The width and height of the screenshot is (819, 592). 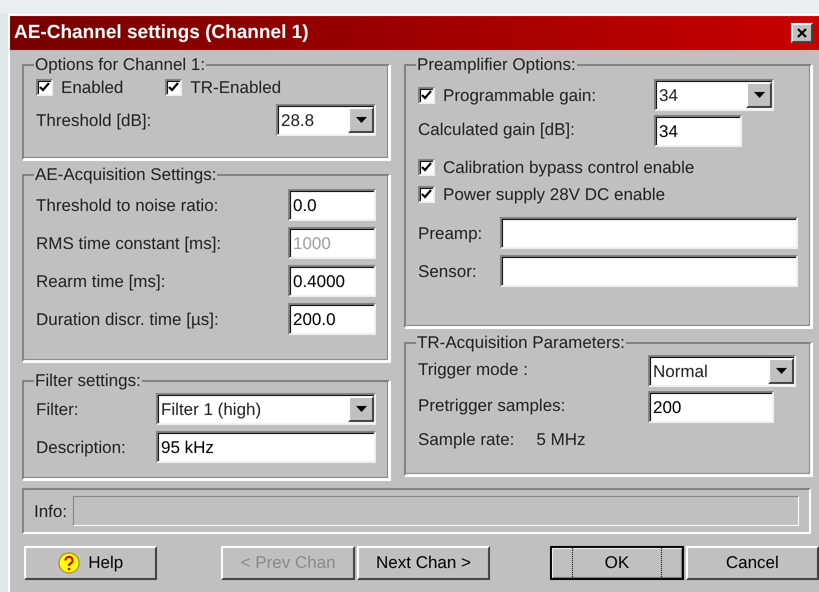 What do you see at coordinates (568, 167) in the screenshot?
I see `checkbox-label: Calibration bypass control enable` at bounding box center [568, 167].